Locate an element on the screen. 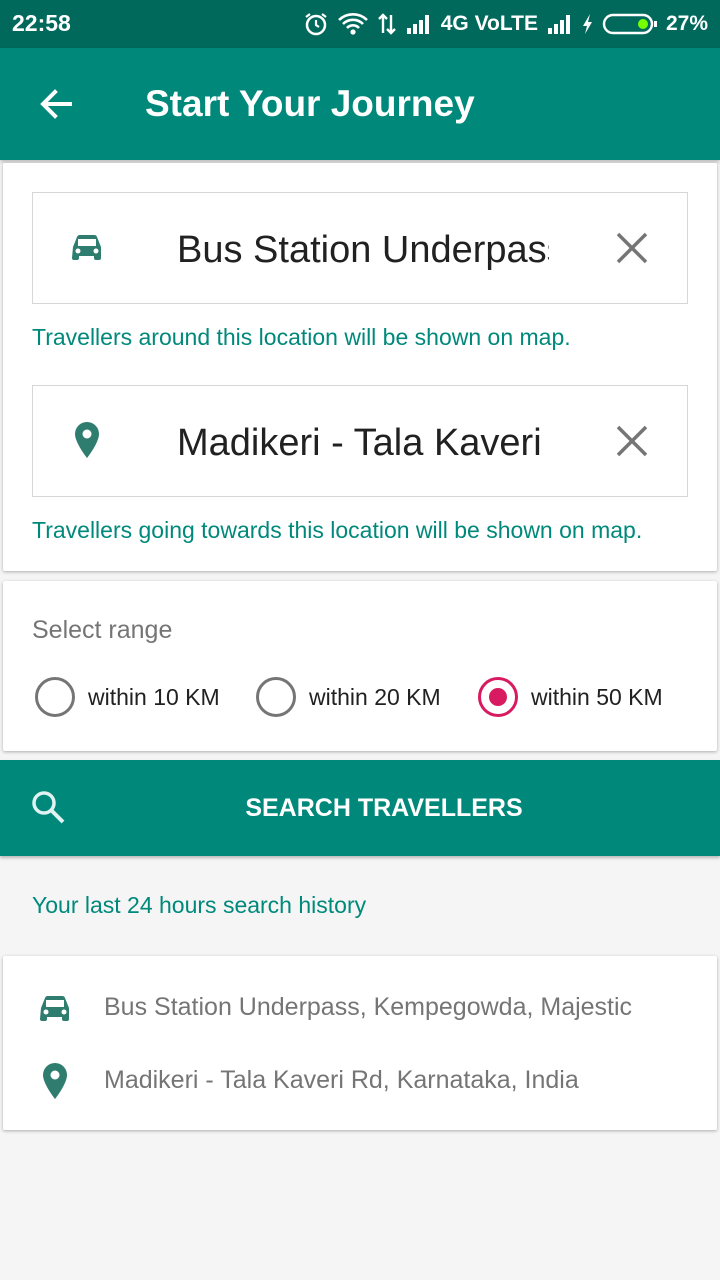 This screenshot has width=720, height=1280. history-title: Your last 24 hours search history is located at coordinates (199, 905).